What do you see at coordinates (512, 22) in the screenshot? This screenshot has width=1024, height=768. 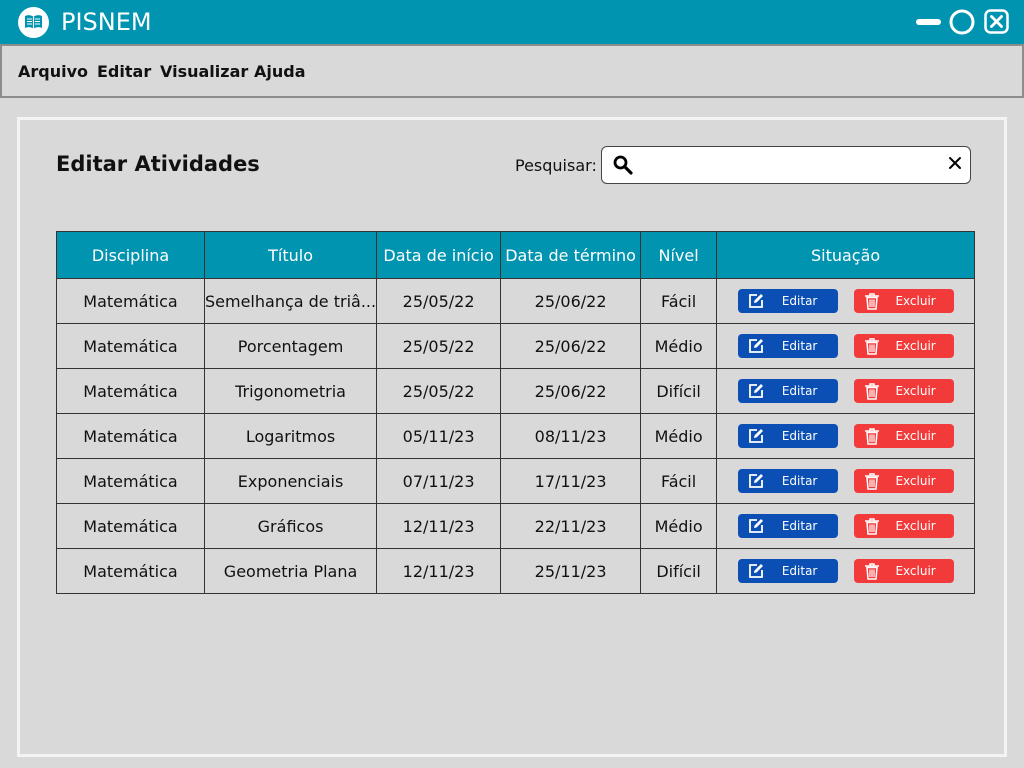 I see `title-bar: PISNEM` at bounding box center [512, 22].